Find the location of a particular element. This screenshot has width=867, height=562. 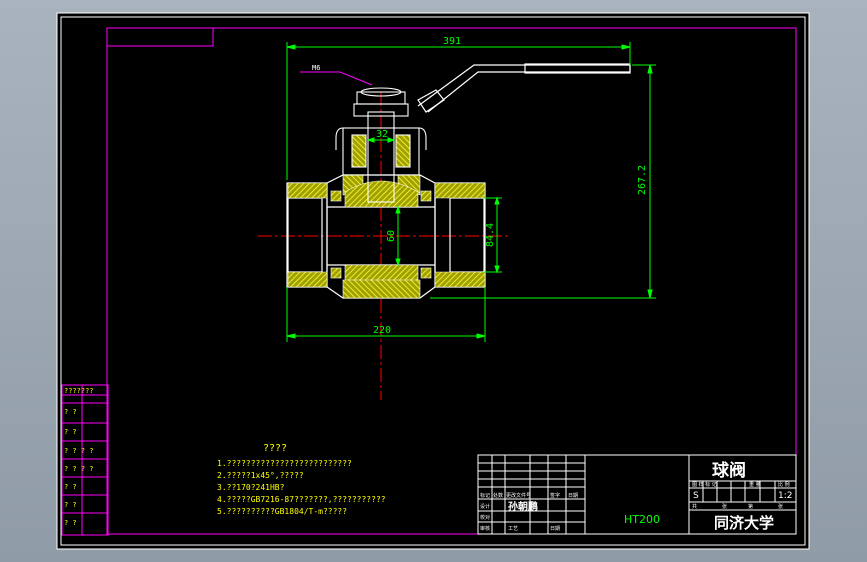

body-hatch-bottom is located at coordinates (381, 289).